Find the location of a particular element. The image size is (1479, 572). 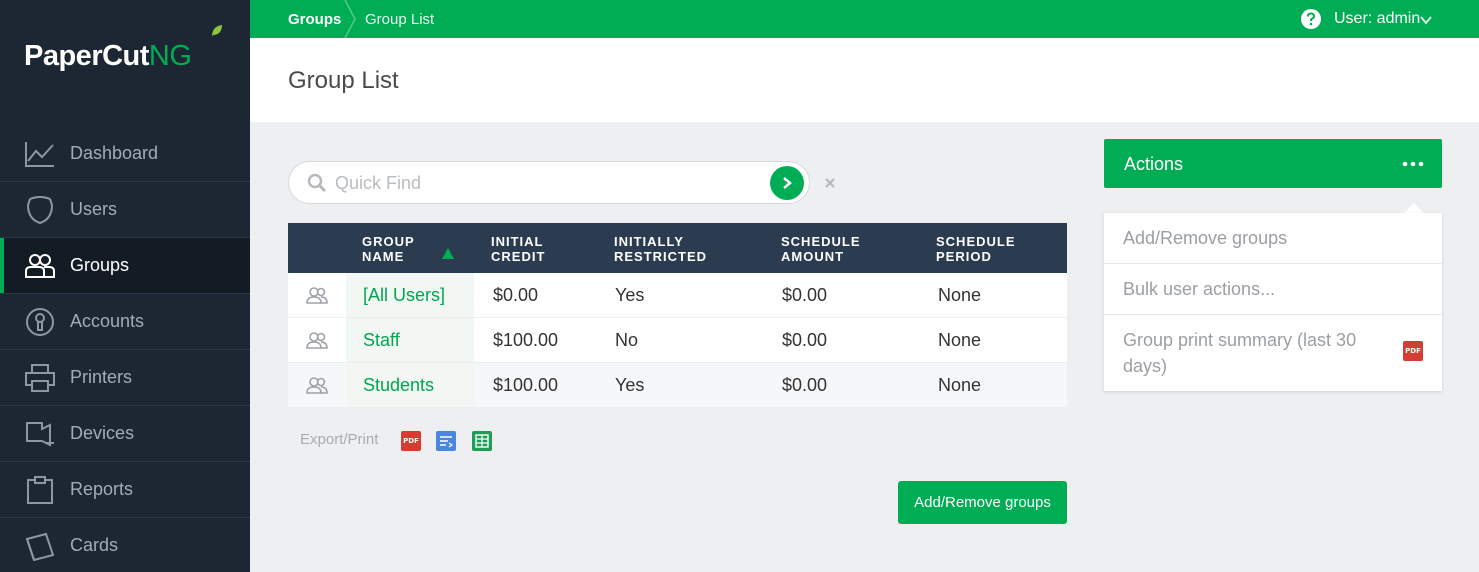

action-label: Add/Remove groups is located at coordinates (1205, 238).